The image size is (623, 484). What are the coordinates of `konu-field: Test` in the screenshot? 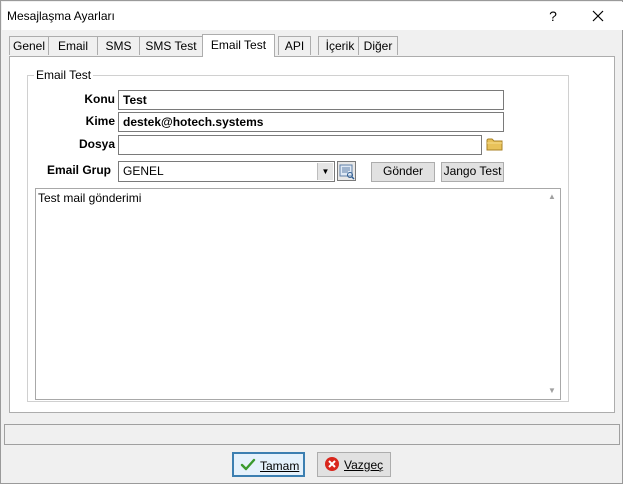 It's located at (311, 100).